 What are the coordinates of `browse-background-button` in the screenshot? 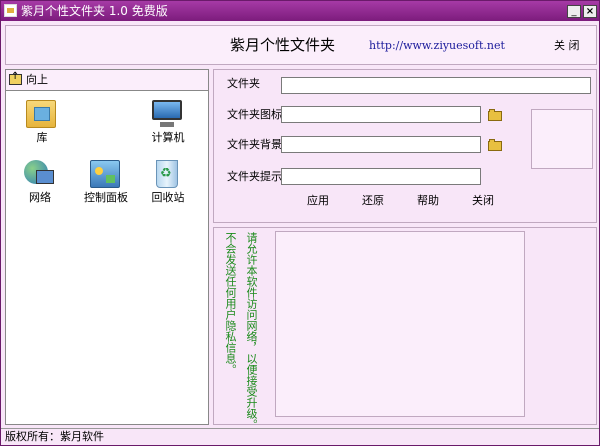 It's located at (496, 144).